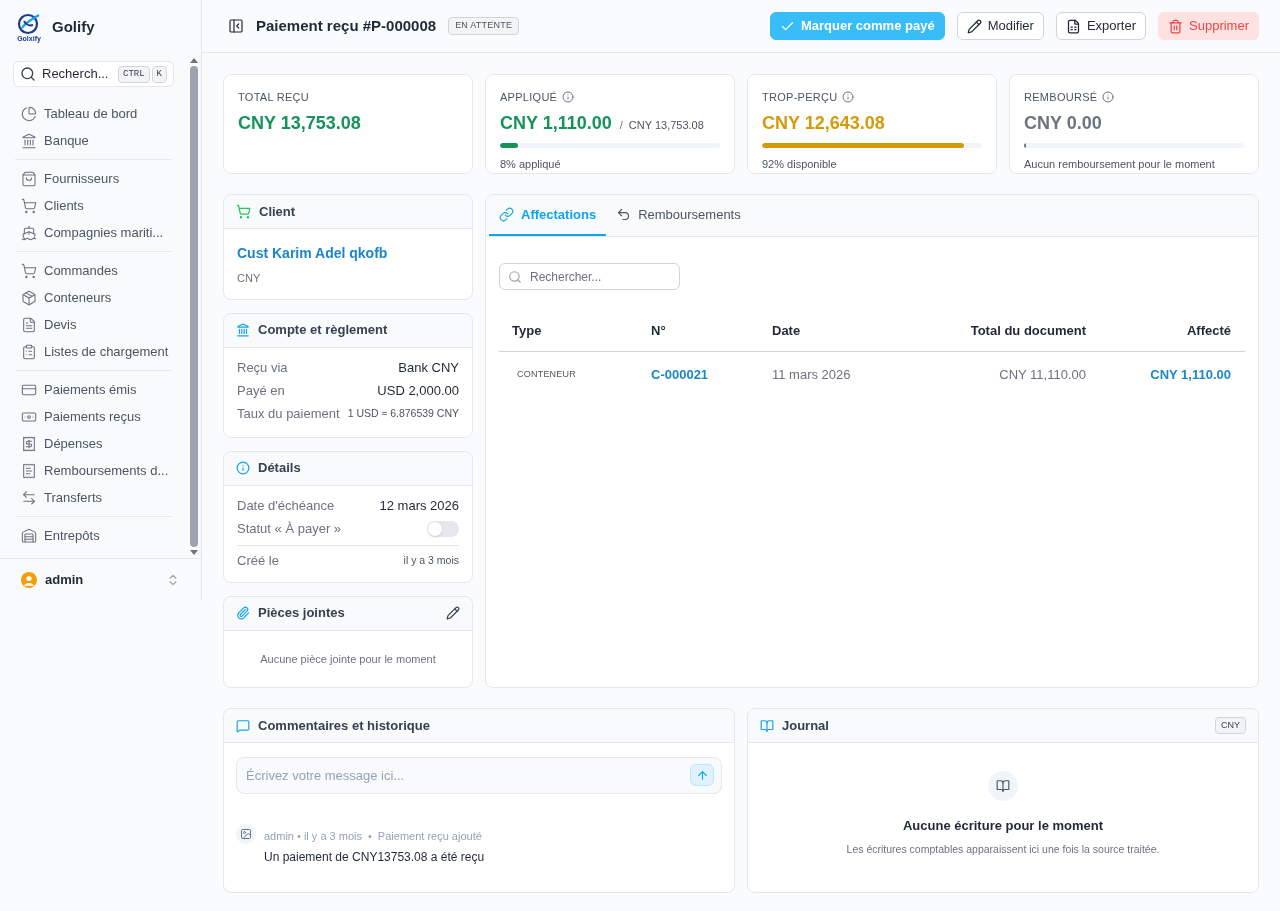 The width and height of the screenshot is (1280, 911). What do you see at coordinates (29, 297) in the screenshot?
I see `box-icon` at bounding box center [29, 297].